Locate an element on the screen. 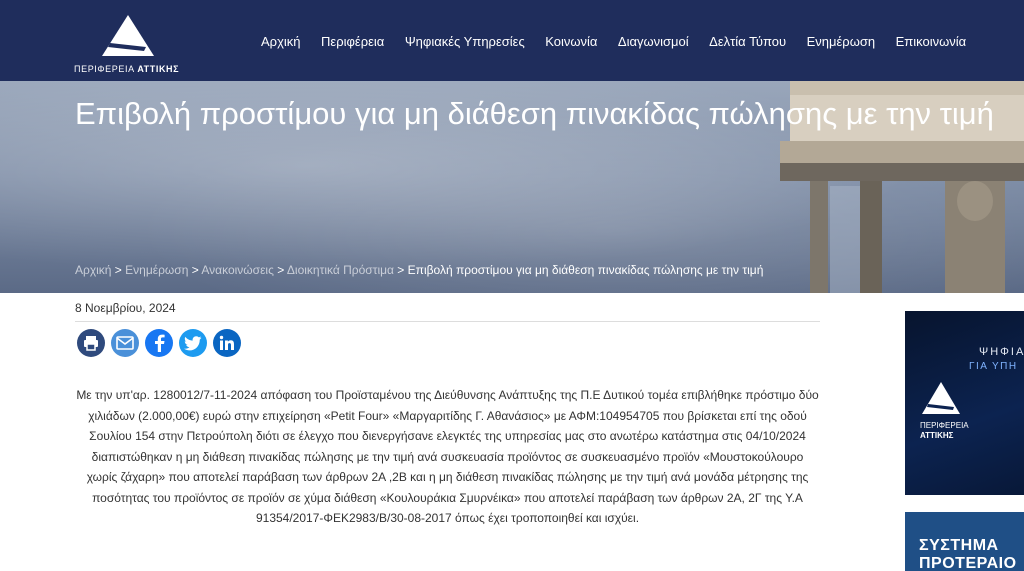 The image size is (1024, 571). nav-tenders: Διαγωνισμοί is located at coordinates (653, 41).